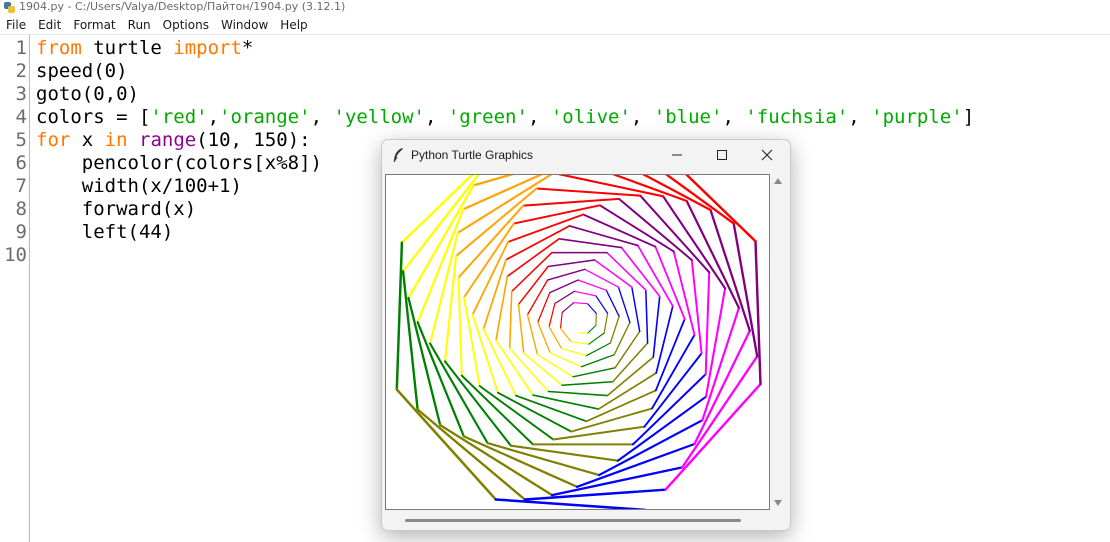 The width and height of the screenshot is (1110, 542). Describe the element at coordinates (179, 117) in the screenshot. I see `code-token: 'red'` at that location.